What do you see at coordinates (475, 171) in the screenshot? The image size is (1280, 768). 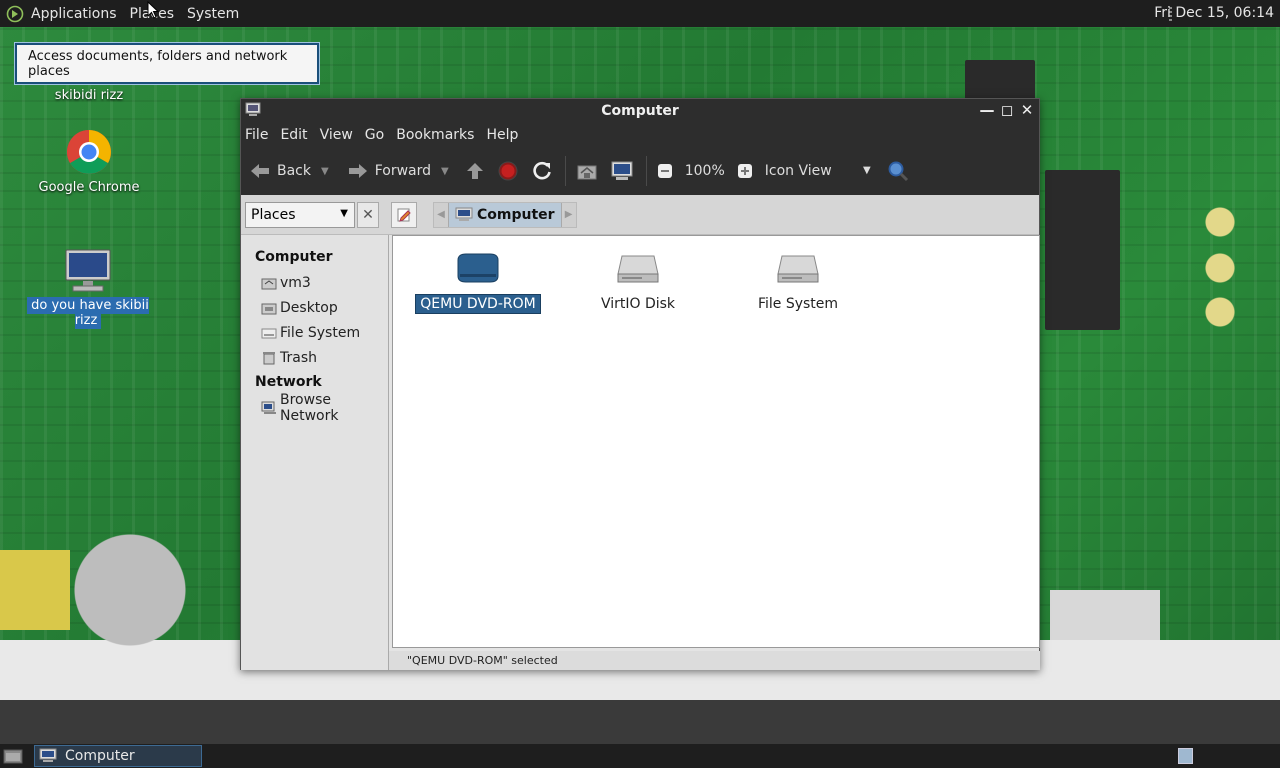 I see `up-button` at bounding box center [475, 171].